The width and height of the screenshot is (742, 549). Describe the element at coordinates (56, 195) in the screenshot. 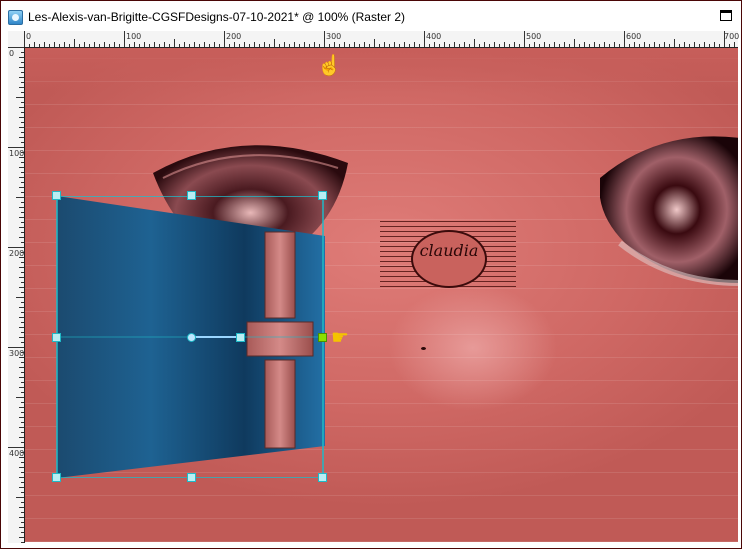

I see `corner-handle-top-left` at that location.